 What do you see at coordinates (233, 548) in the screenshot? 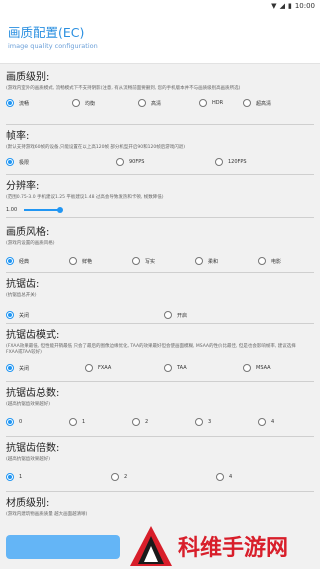
I see `watermark-text: 科维手游网` at bounding box center [233, 548].